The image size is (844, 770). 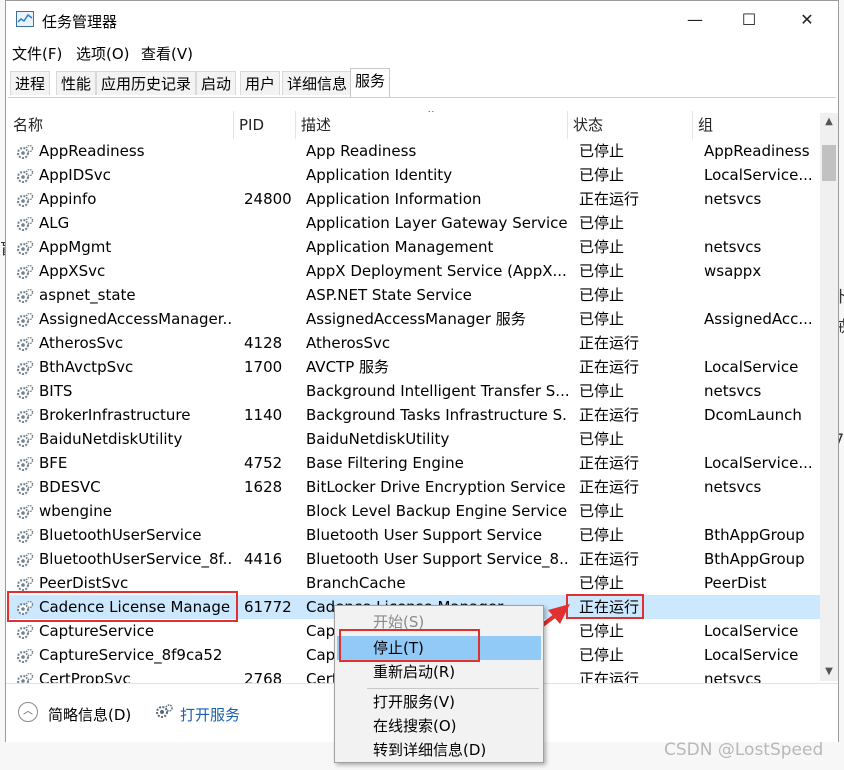 What do you see at coordinates (103, 53) in the screenshot?
I see `menu-options: 选项(O)` at bounding box center [103, 53].